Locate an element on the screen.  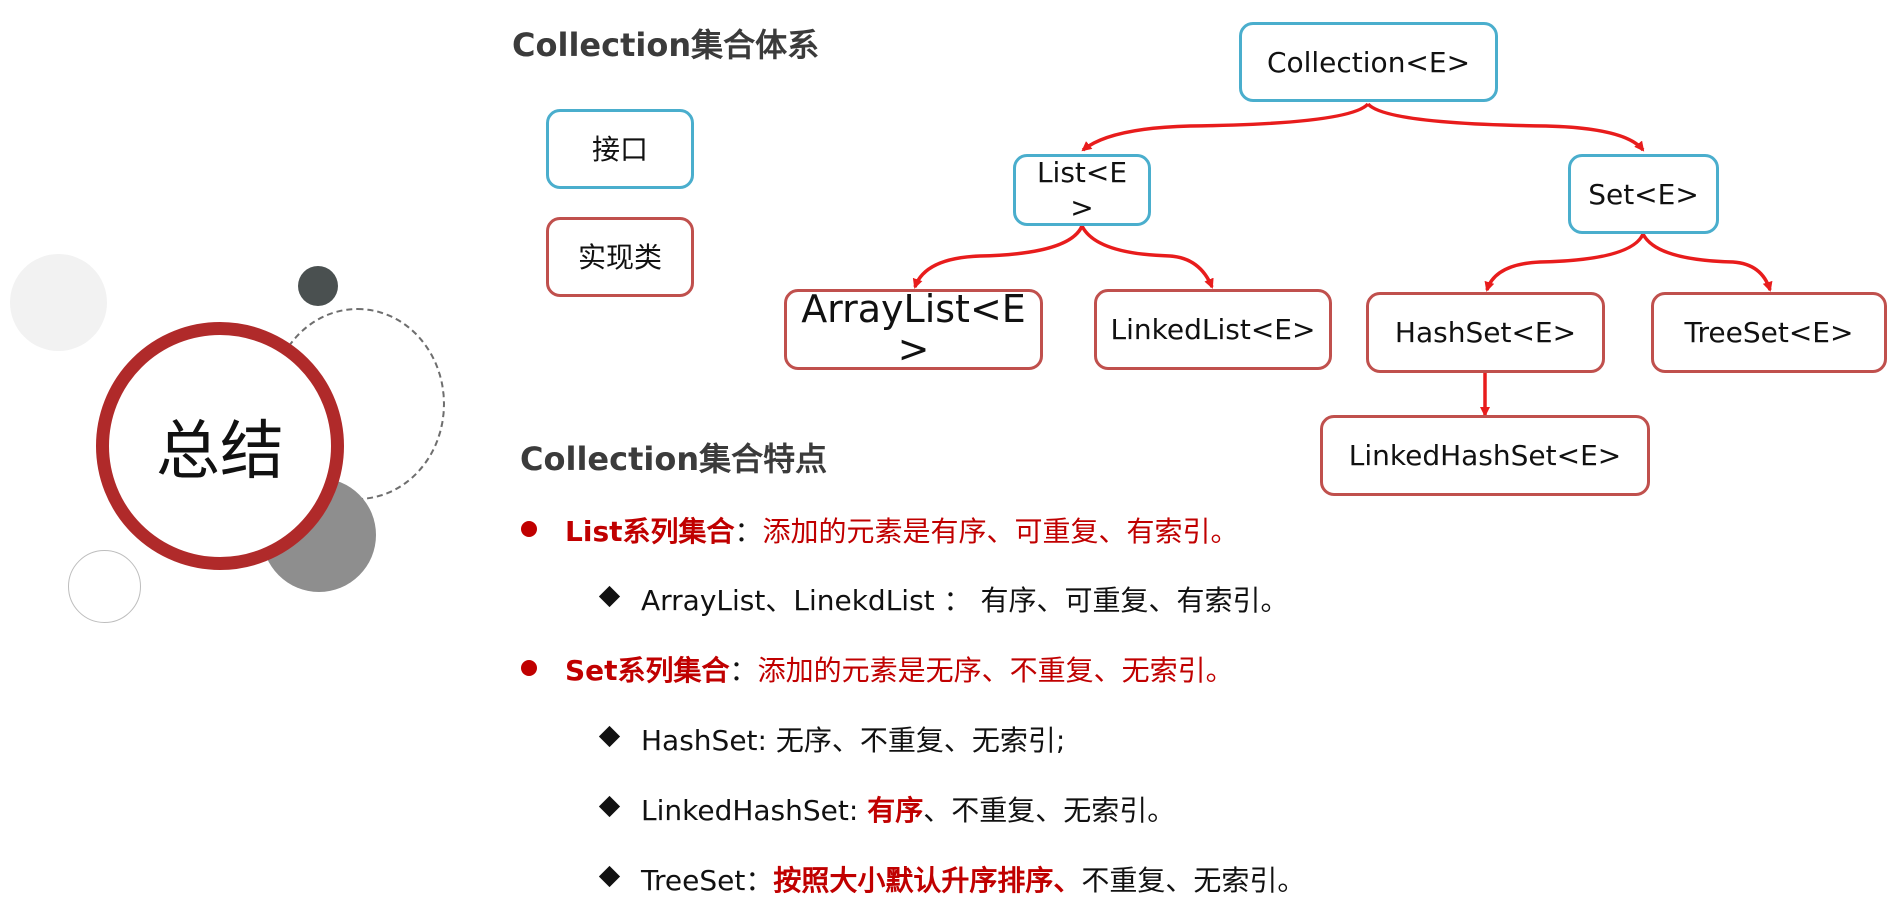
node-treeset-label: TreeSet<E> is located at coordinates (1769, 332).